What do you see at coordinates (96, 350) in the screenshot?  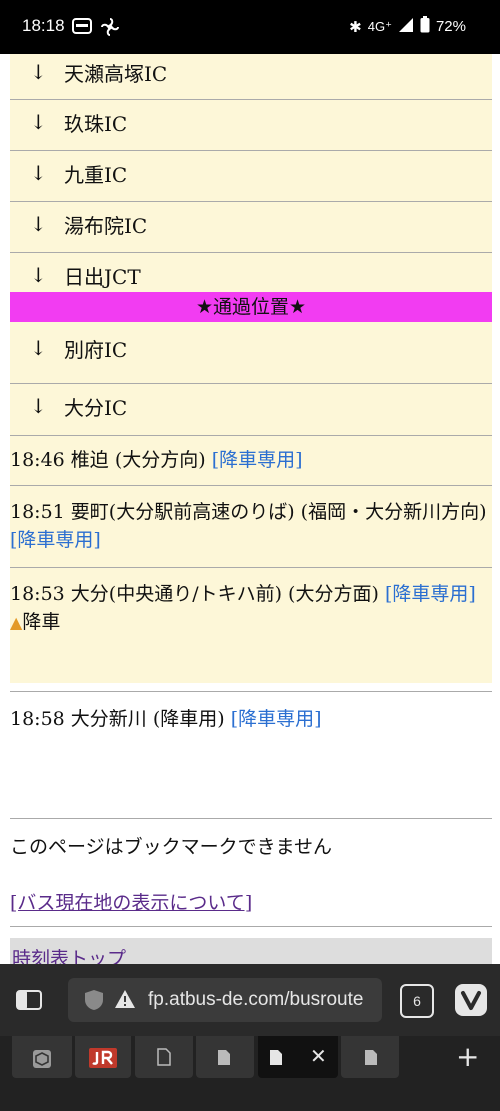 I see `stop-name: 別府IC` at bounding box center [96, 350].